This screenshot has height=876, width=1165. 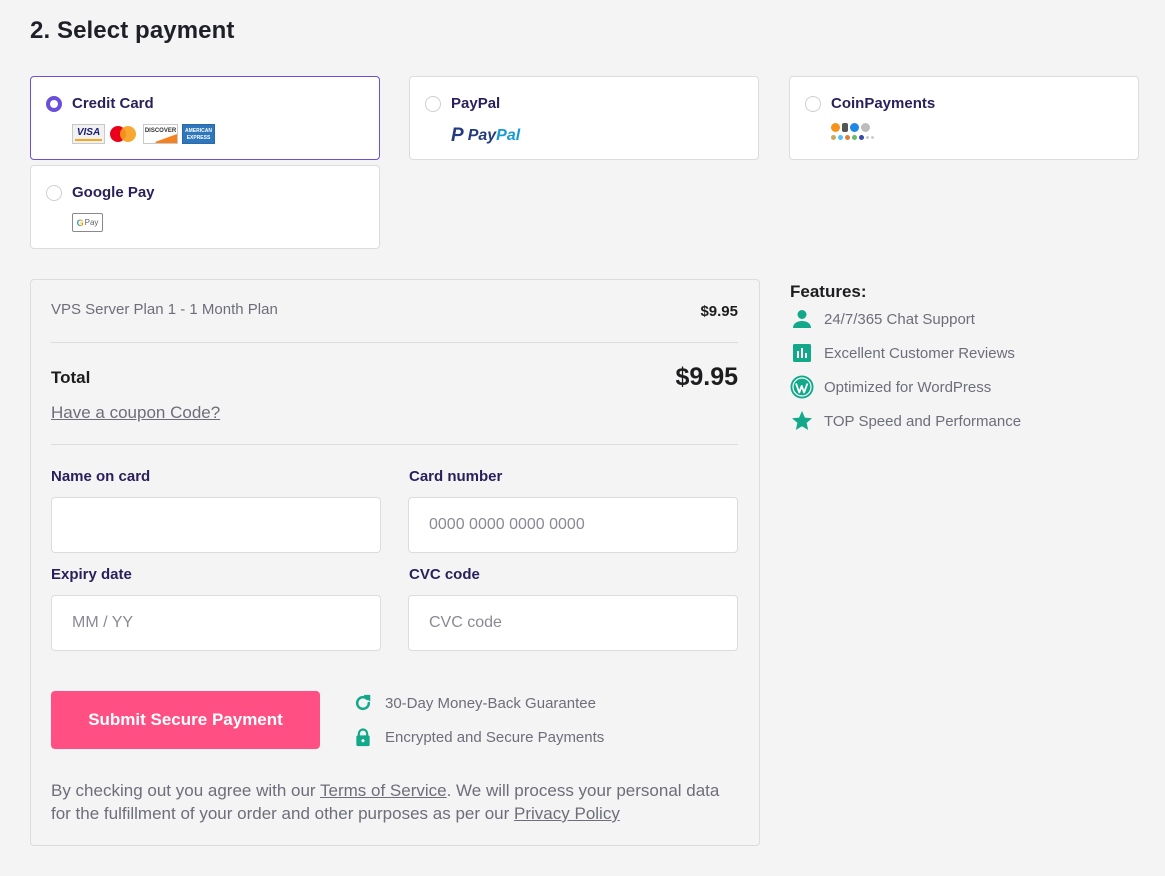 What do you see at coordinates (135, 413) in the screenshot?
I see `coupon-link: Have a coupon Code?` at bounding box center [135, 413].